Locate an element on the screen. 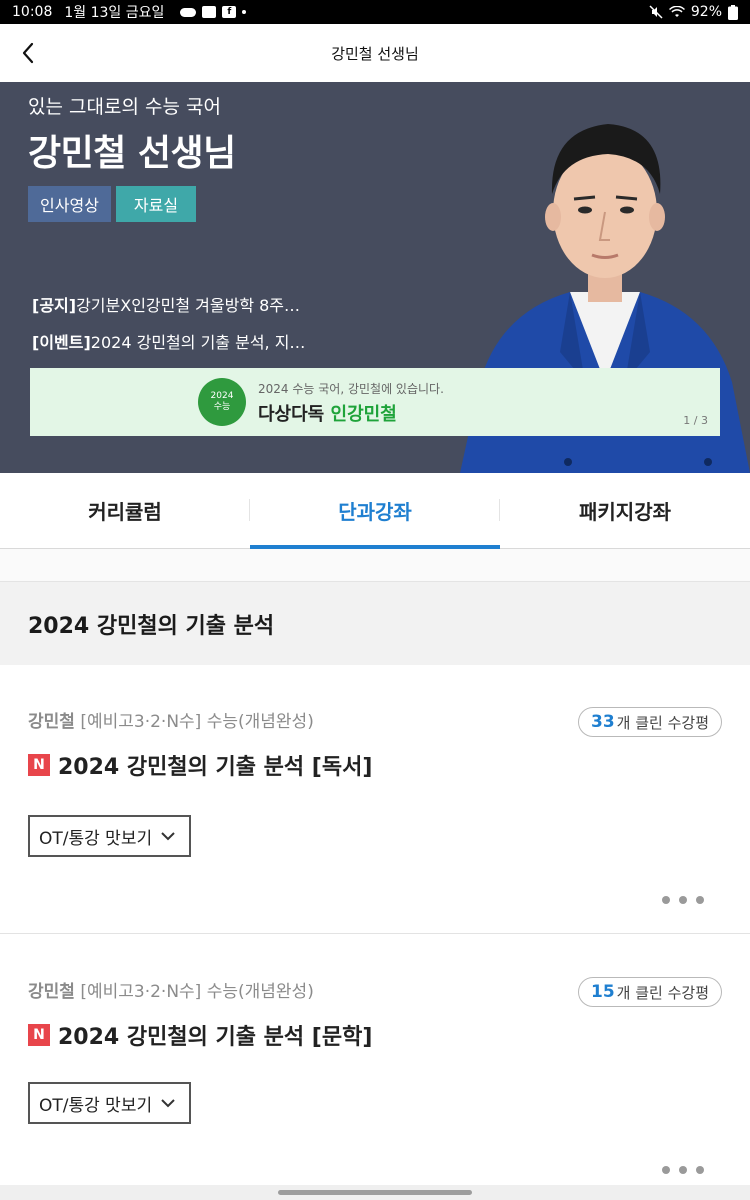 The width and height of the screenshot is (750, 1200). hero-title: 강민철 선생님 is located at coordinates (132, 153).